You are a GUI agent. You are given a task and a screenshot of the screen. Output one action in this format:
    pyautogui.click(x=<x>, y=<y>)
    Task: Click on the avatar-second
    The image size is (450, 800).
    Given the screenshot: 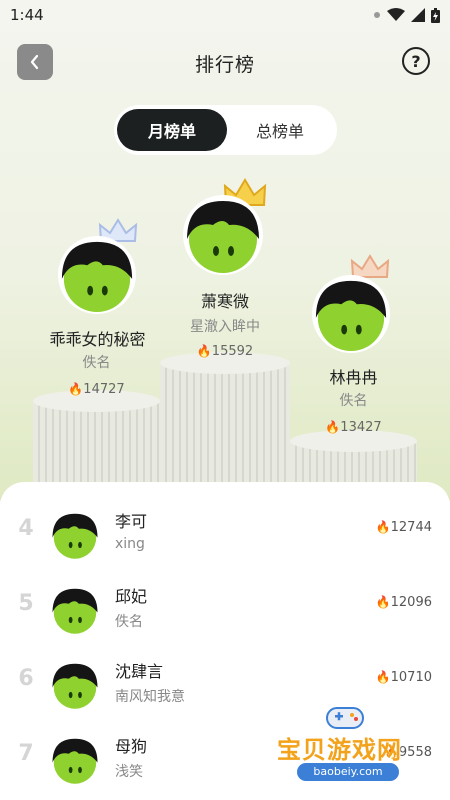 What is the action you would take?
    pyautogui.click(x=97, y=275)
    